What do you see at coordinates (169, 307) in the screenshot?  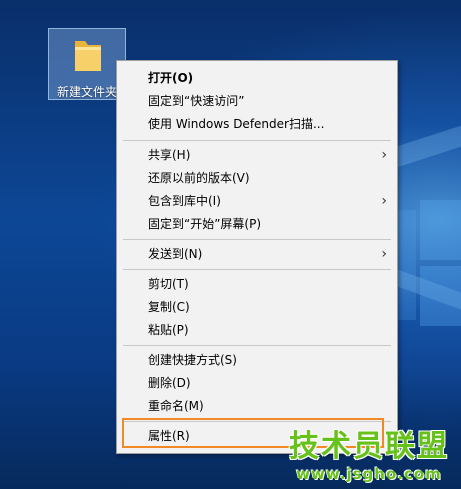 I see `menu-item-label: 复制(C)` at bounding box center [169, 307].